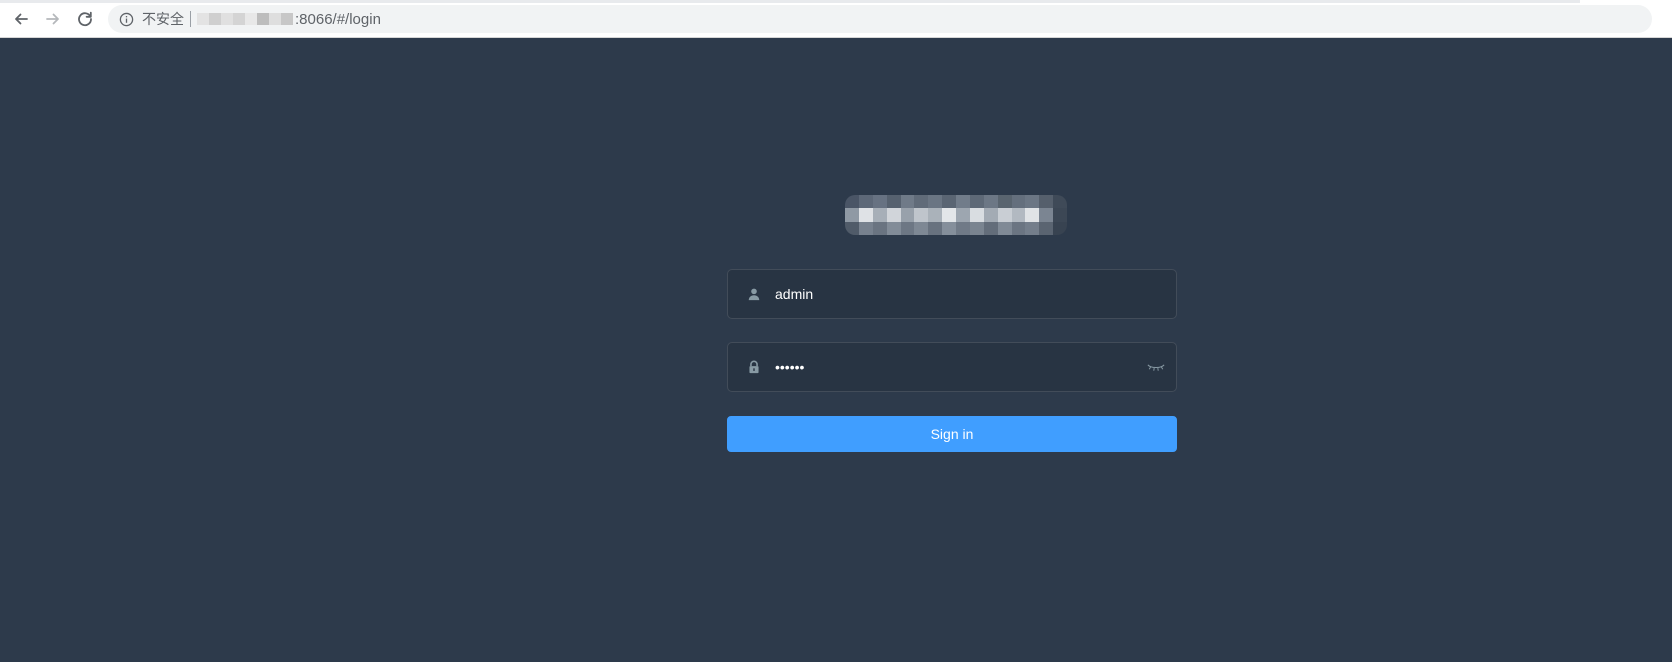 The image size is (1672, 662). I want to click on browser-toolbar: 不安全 :8066/#/login, so click(836, 19).